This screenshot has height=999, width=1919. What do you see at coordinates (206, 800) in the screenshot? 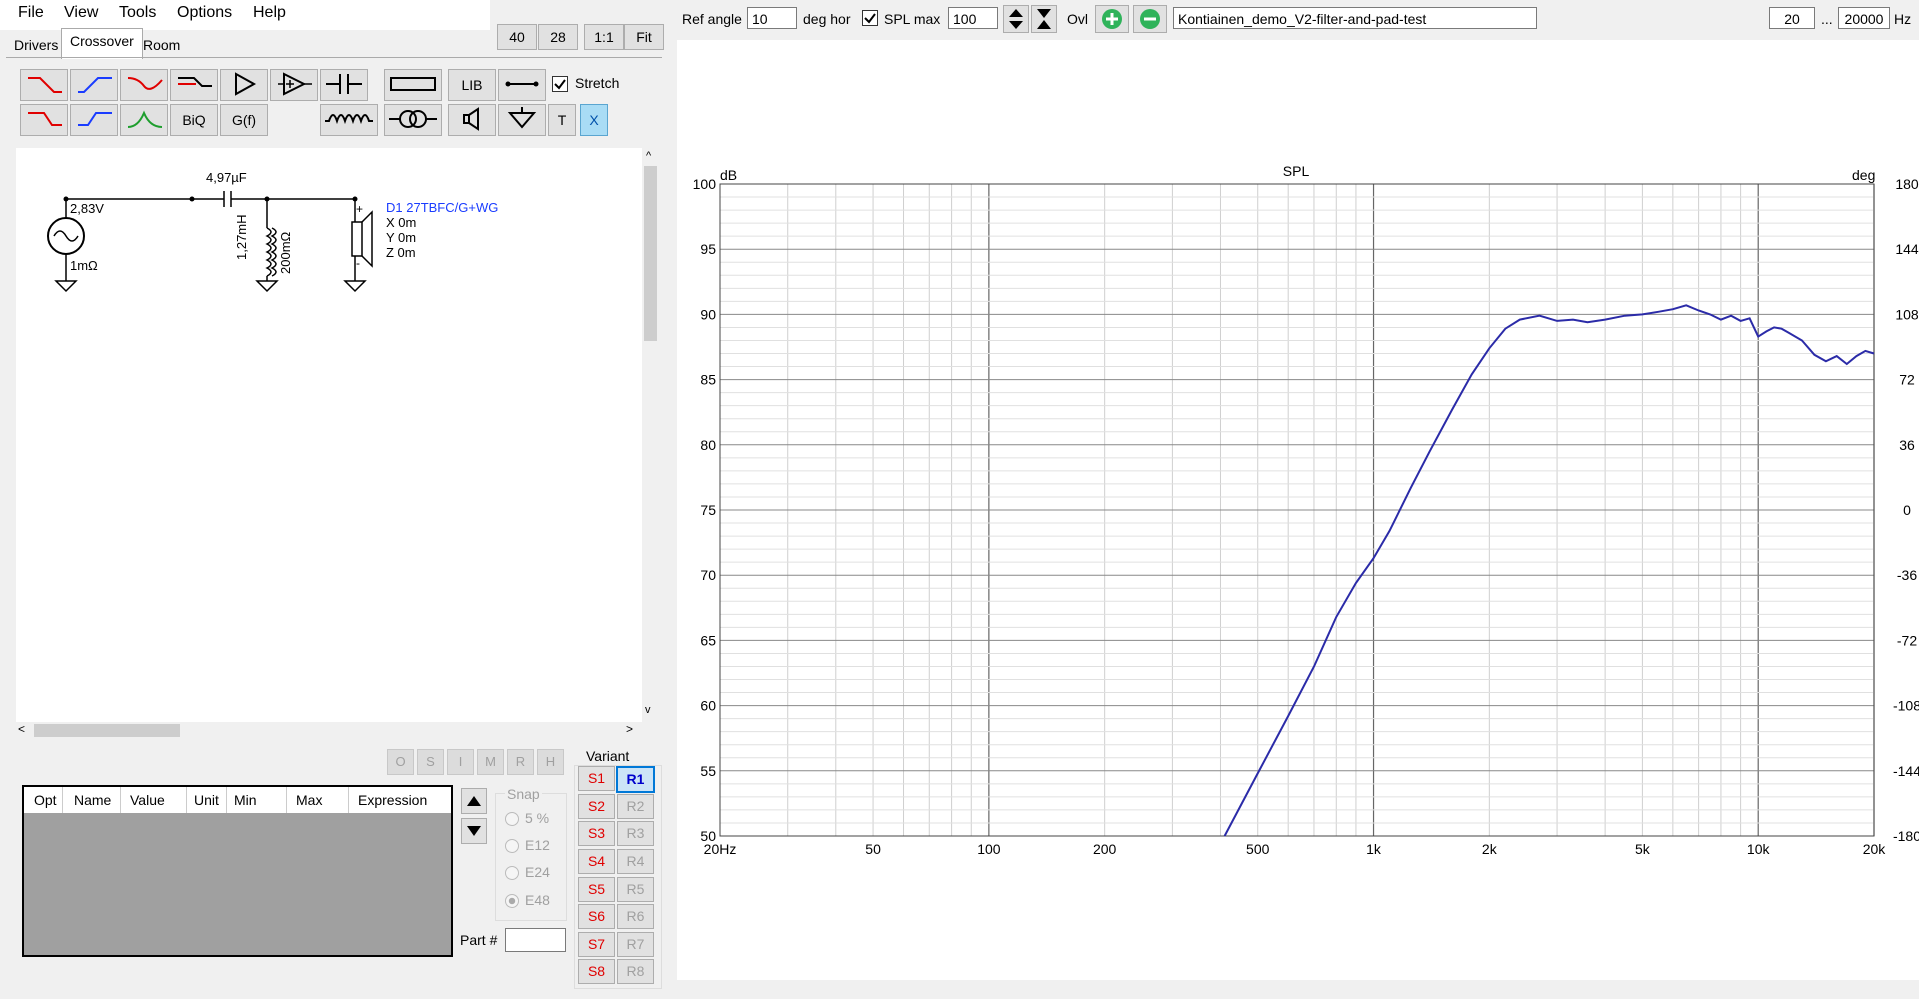
I see `col-unit: Unit` at bounding box center [206, 800].